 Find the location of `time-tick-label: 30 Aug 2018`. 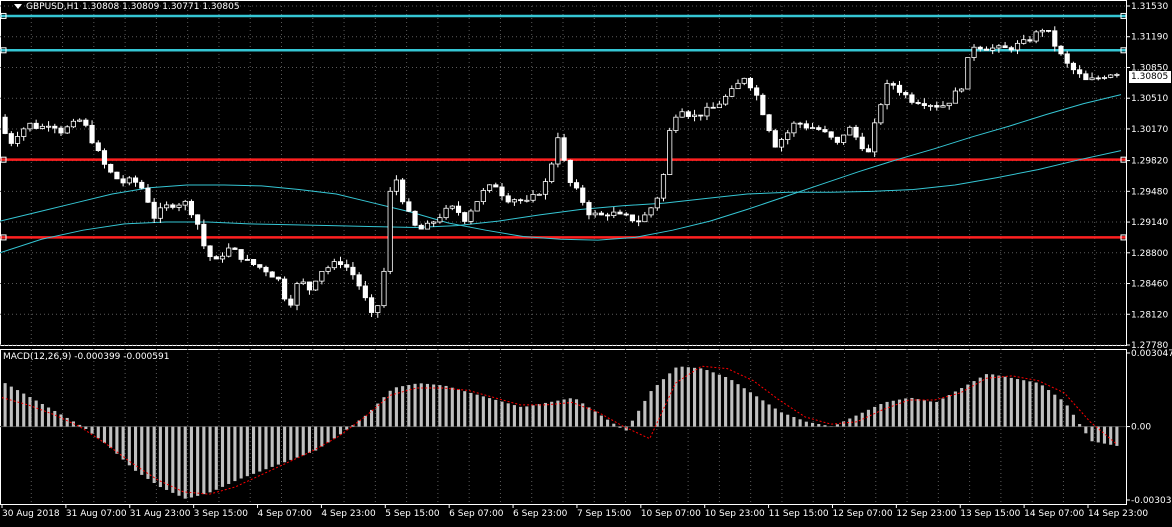

time-tick-label: 30 Aug 2018 is located at coordinates (31, 514).